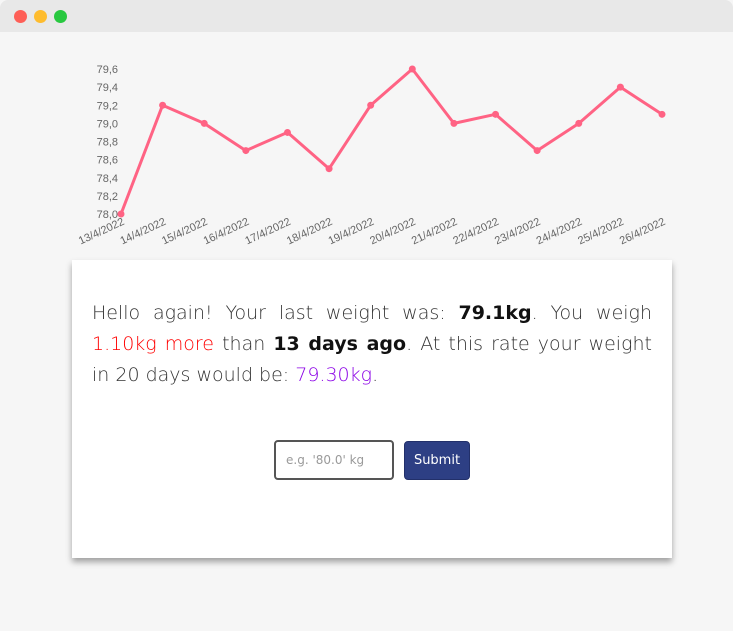 This screenshot has width=733, height=631. What do you see at coordinates (153, 344) in the screenshot?
I see `weight-difference: 1.10kg more` at bounding box center [153, 344].